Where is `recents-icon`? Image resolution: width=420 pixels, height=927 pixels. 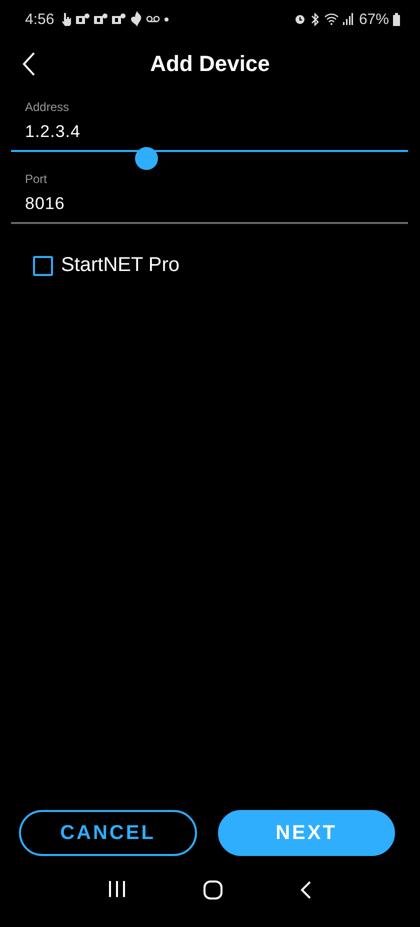 recents-icon is located at coordinates (117, 889).